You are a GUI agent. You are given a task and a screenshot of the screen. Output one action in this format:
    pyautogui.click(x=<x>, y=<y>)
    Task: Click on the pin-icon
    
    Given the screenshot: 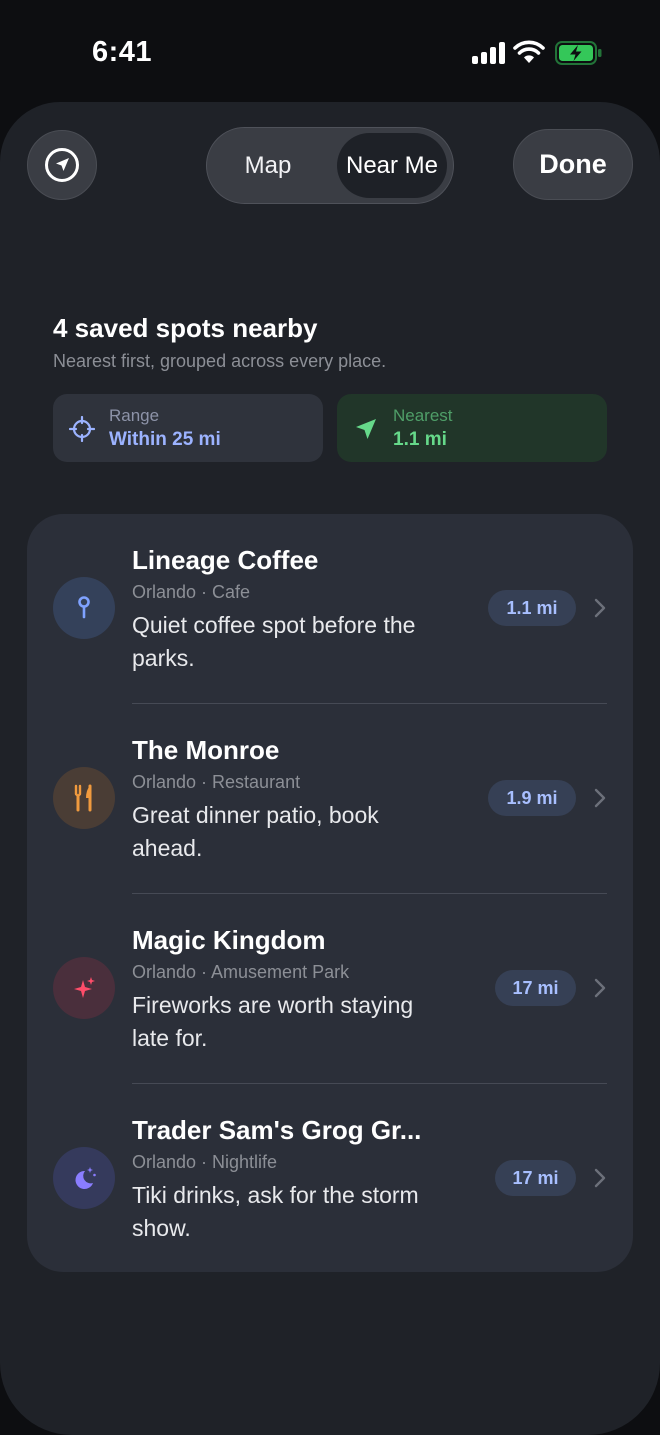 What is the action you would take?
    pyautogui.click(x=84, y=607)
    